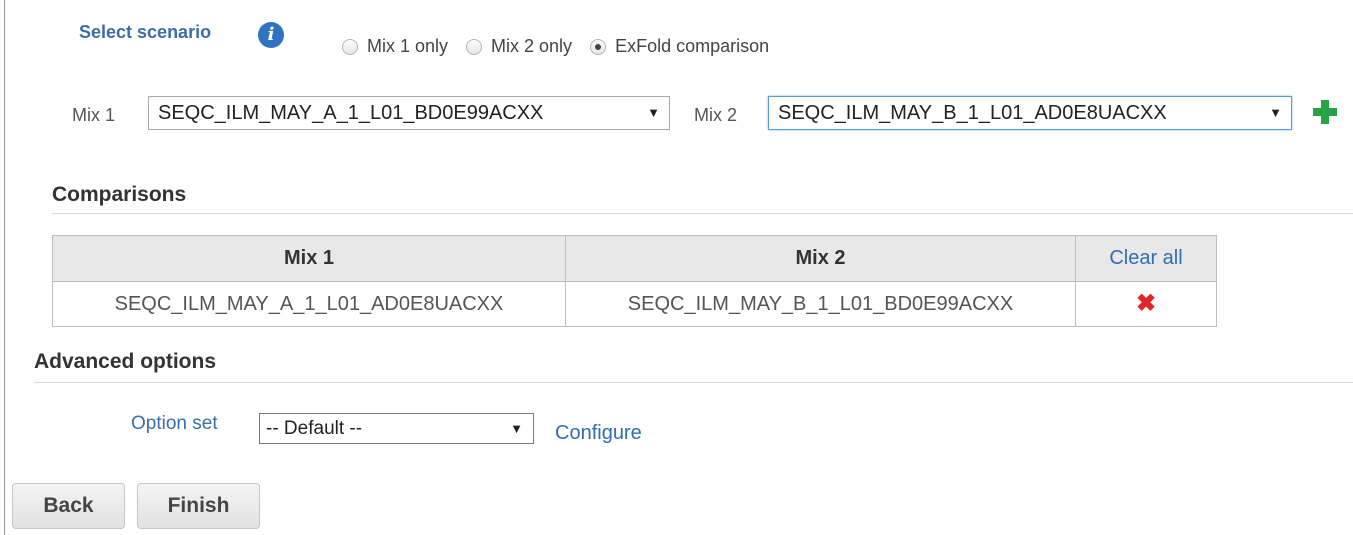 This screenshot has height=535, width=1353. Describe the element at coordinates (119, 194) in the screenshot. I see `comparisons-title: Comparisons` at that location.